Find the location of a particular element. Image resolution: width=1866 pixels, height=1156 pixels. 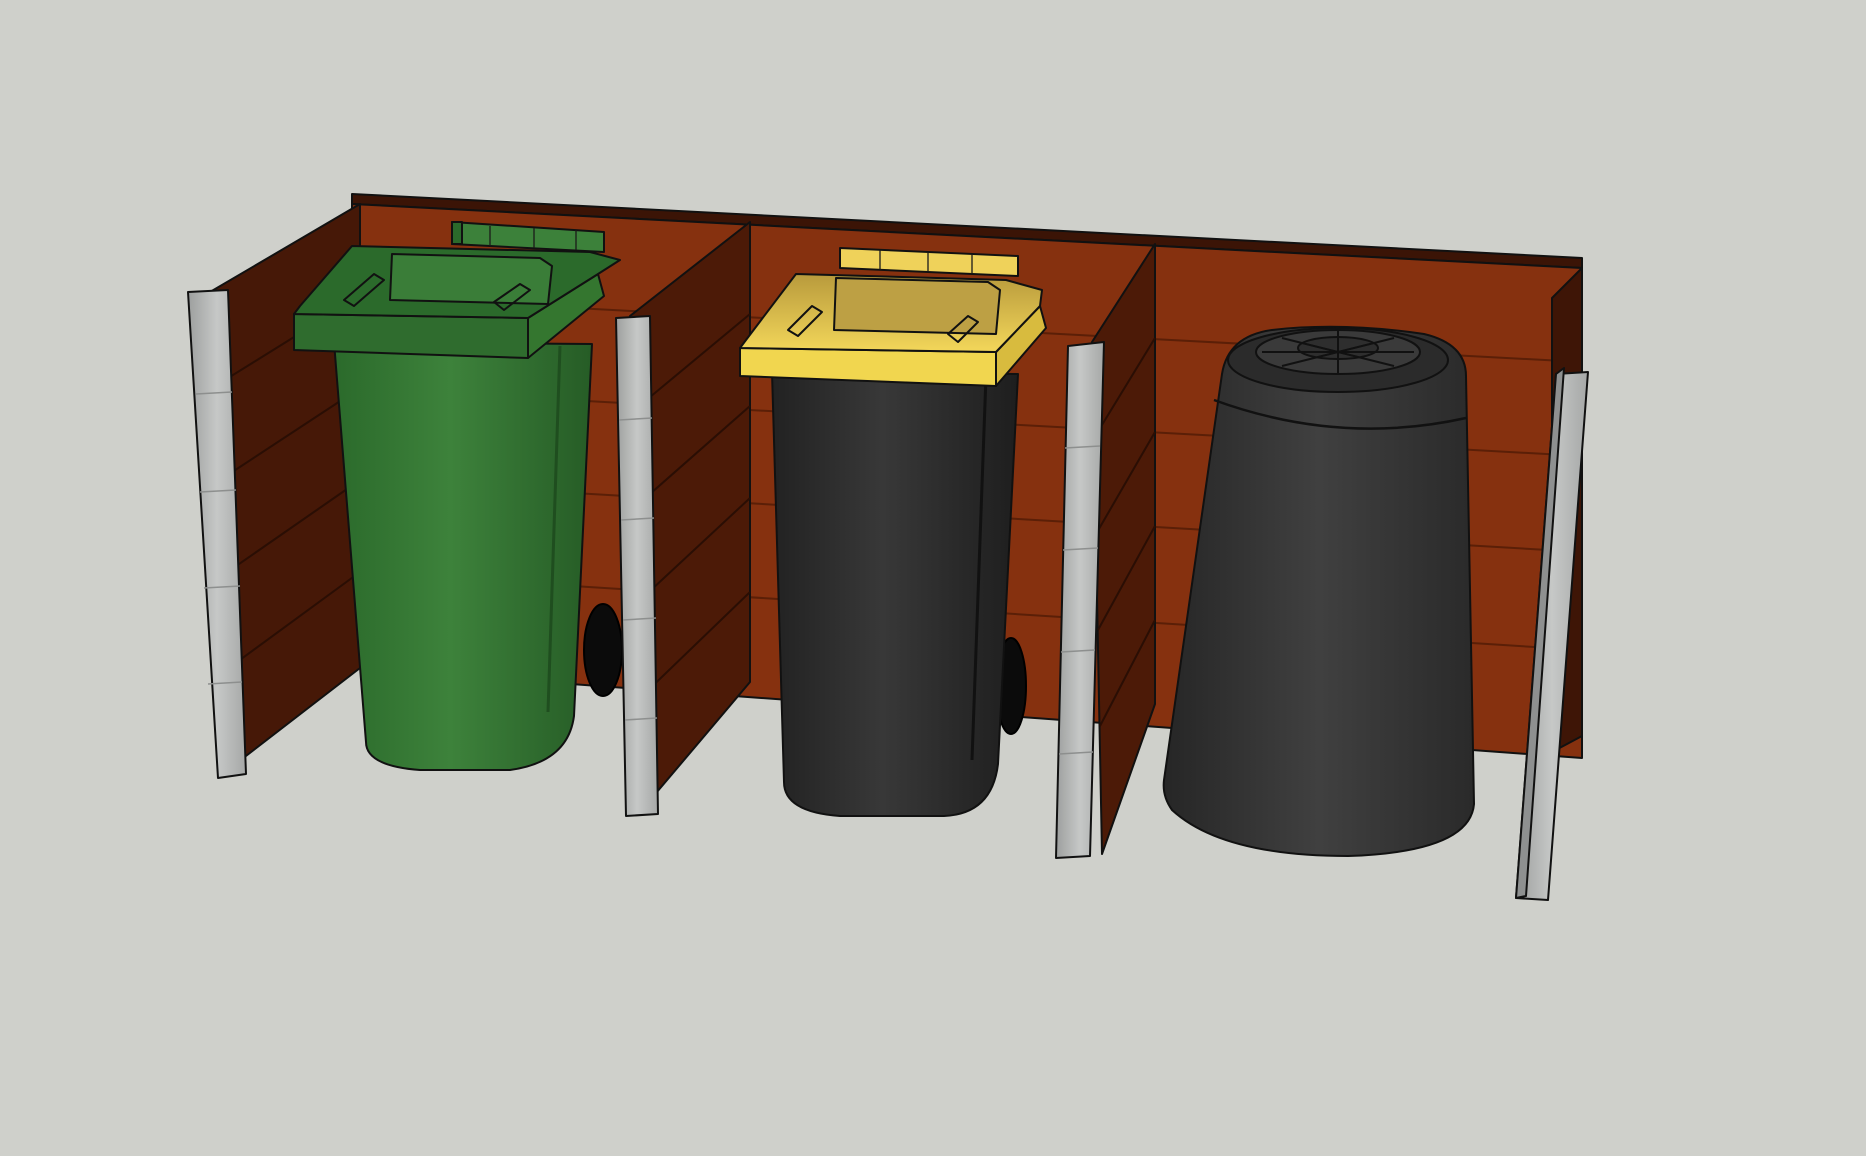

yellow-lid-wheelie-bin is located at coordinates (893, 532).